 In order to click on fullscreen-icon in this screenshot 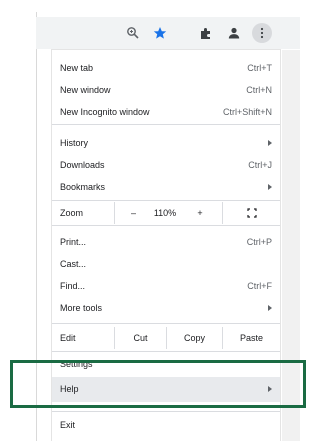, I will do `click(251, 213)`.